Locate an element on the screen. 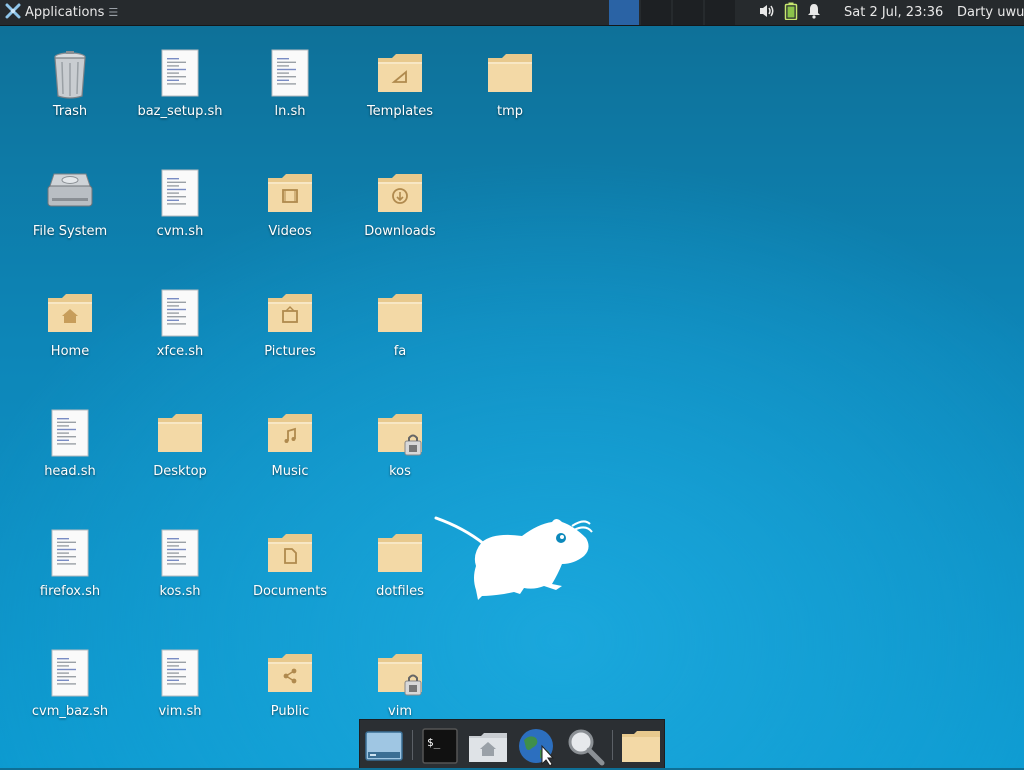  desktop-icon-cvm-baz-sh: cvm_baz.sh is located at coordinates (70, 696).